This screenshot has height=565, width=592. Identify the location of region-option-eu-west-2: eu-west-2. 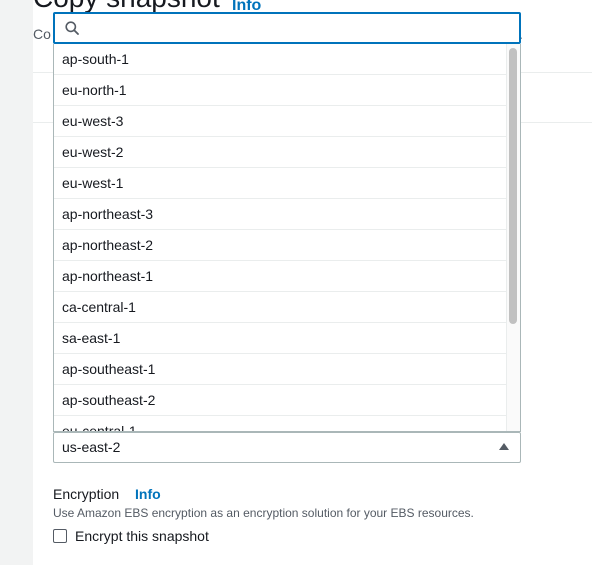
(280, 152).